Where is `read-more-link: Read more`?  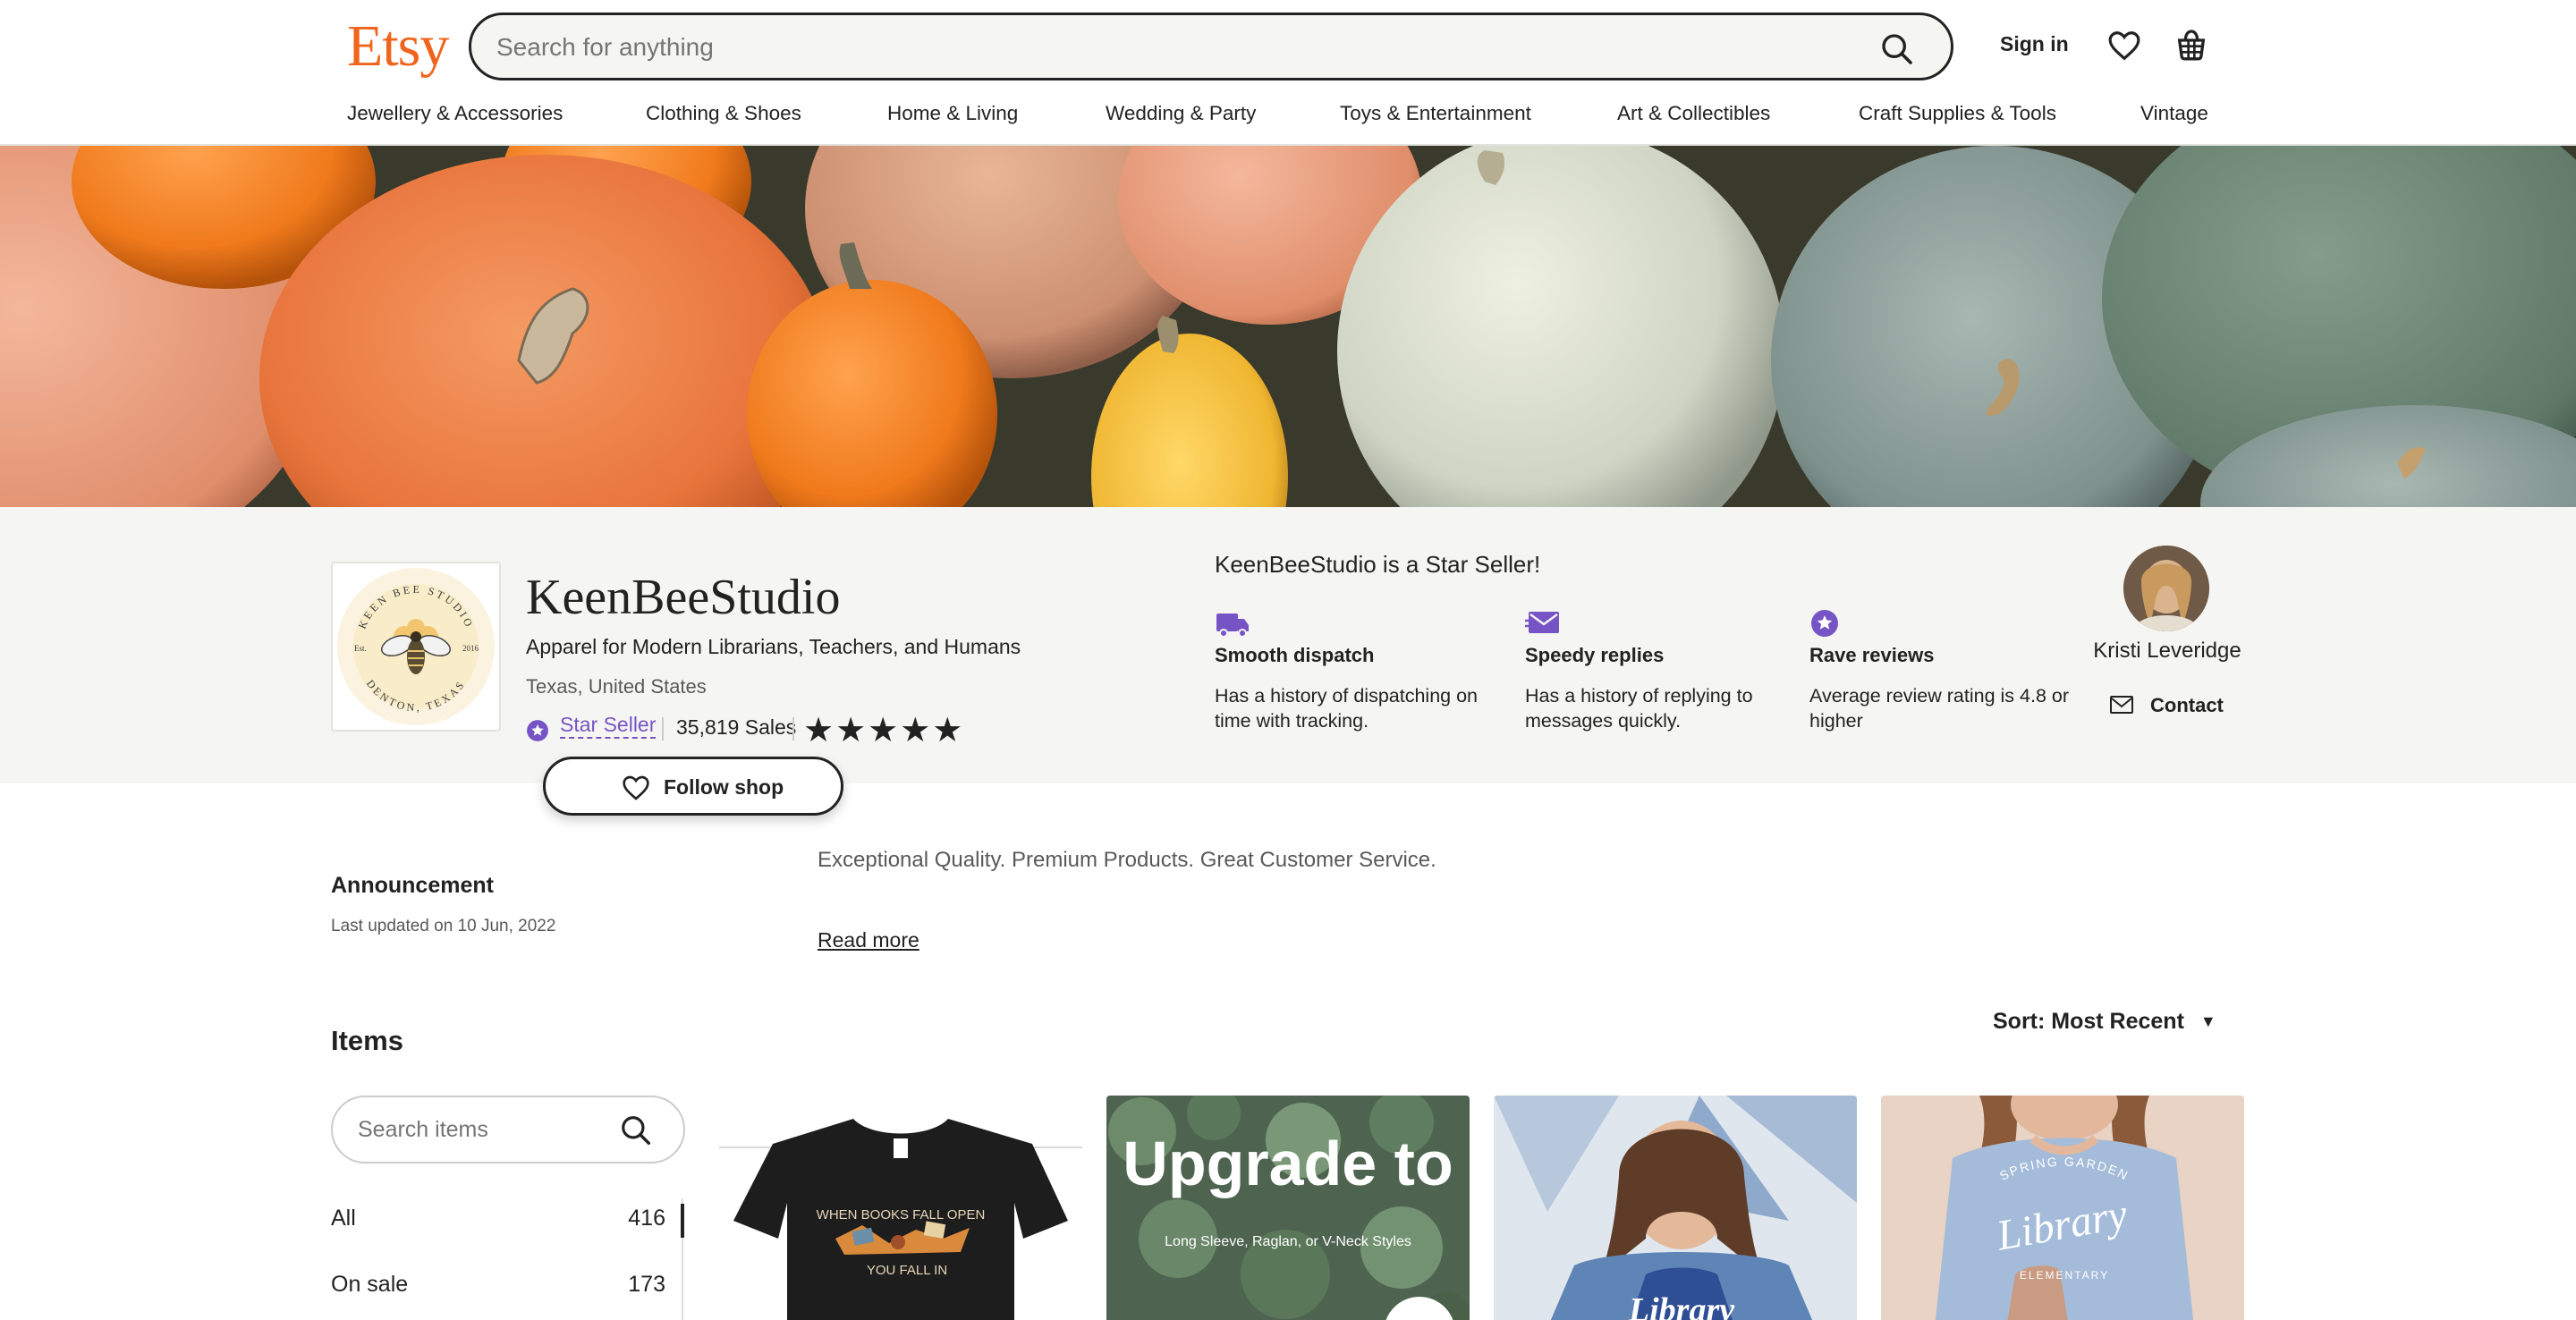 read-more-link: Read more is located at coordinates (868, 940).